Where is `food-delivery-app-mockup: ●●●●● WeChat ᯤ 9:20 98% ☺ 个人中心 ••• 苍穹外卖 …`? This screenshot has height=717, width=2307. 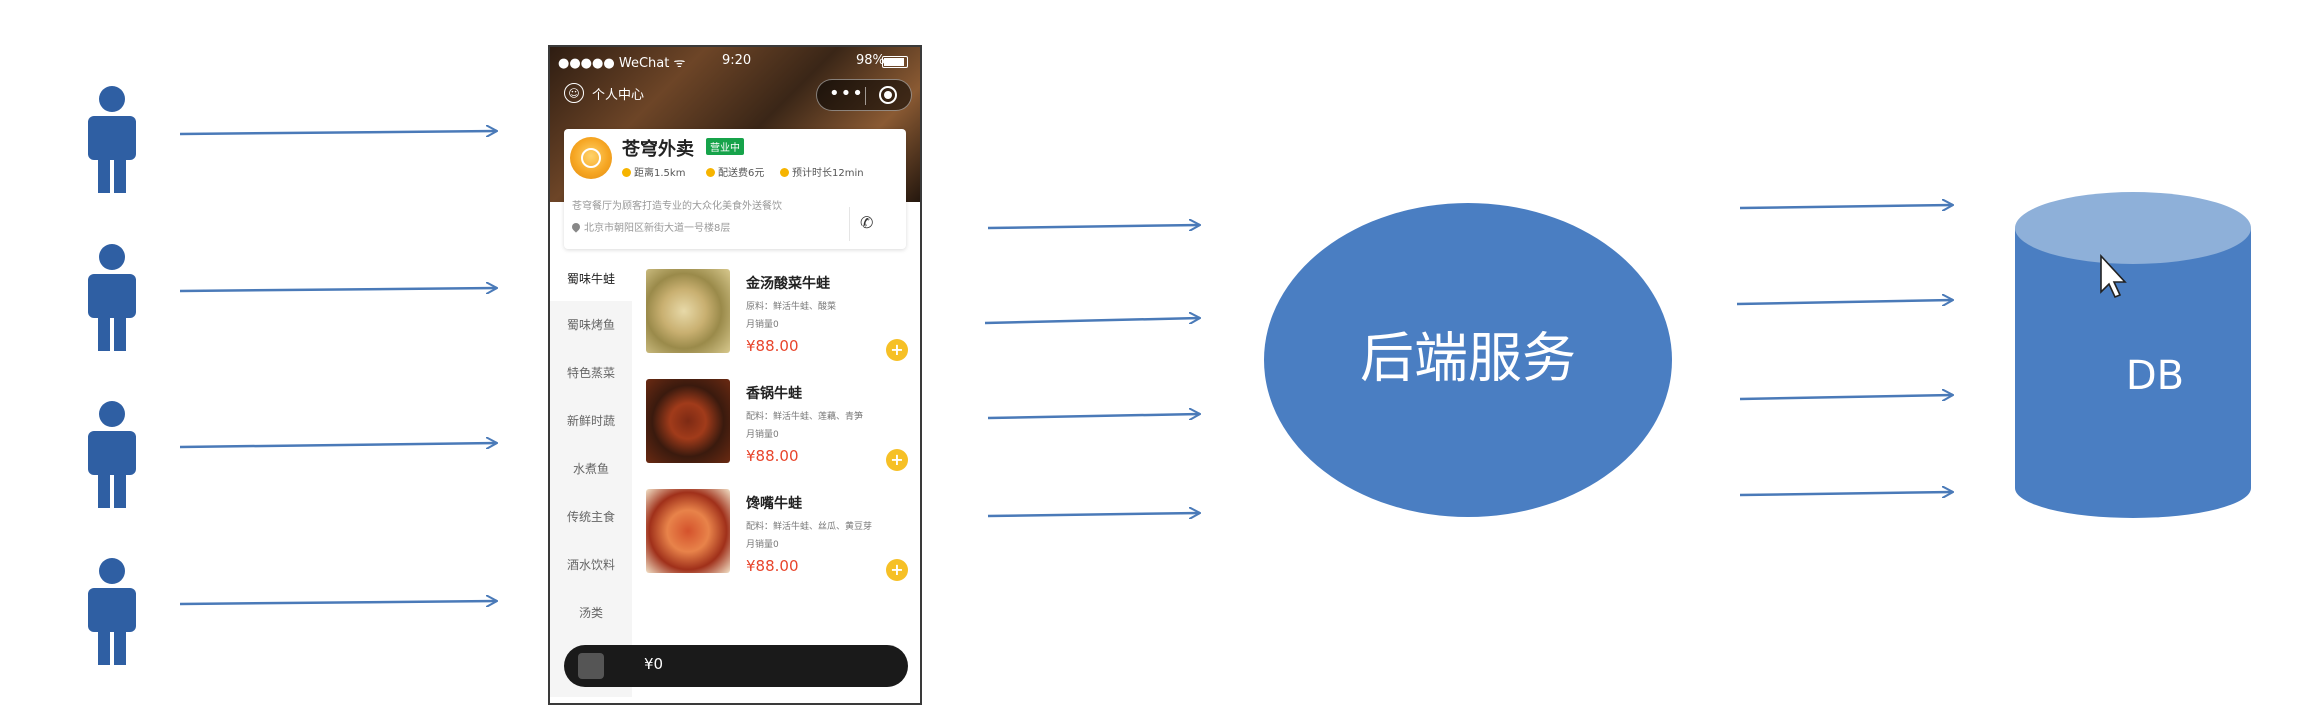 food-delivery-app-mockup: ●●●●● WeChat ᯤ 9:20 98% ☺ 个人中心 ••• 苍穹外卖 … is located at coordinates (735, 375).